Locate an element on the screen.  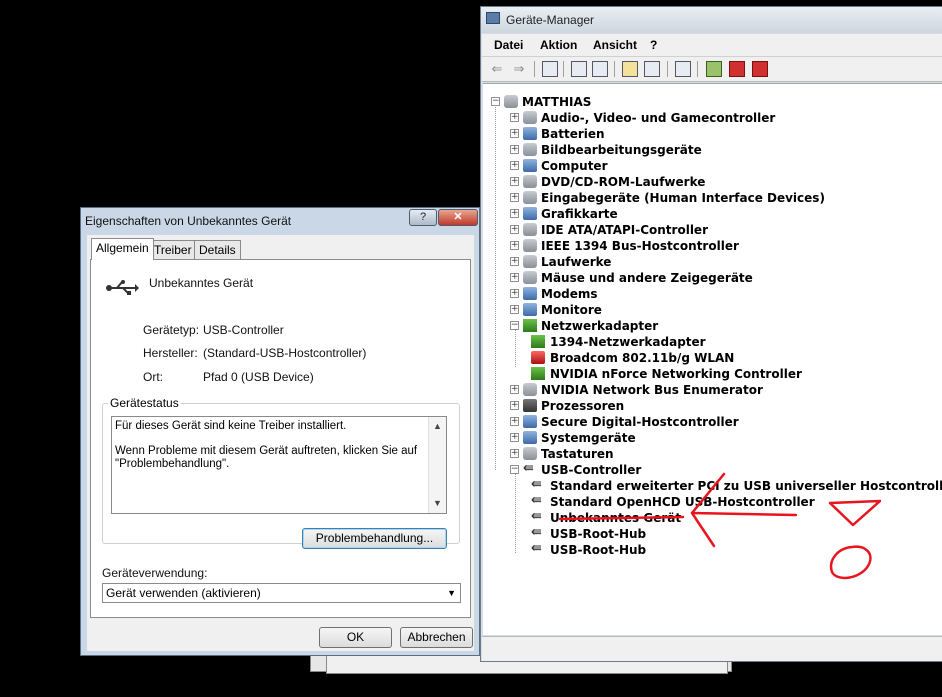
red-annotation-overlay is located at coordinates (720, 526).